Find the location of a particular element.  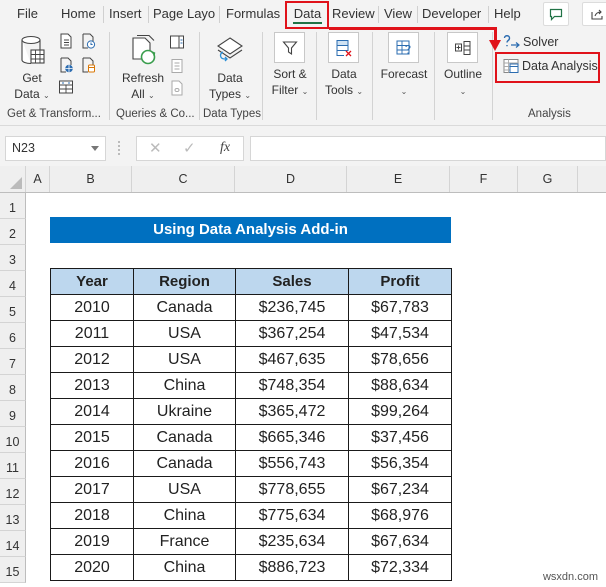

cell-year: 2016 is located at coordinates (92, 463).